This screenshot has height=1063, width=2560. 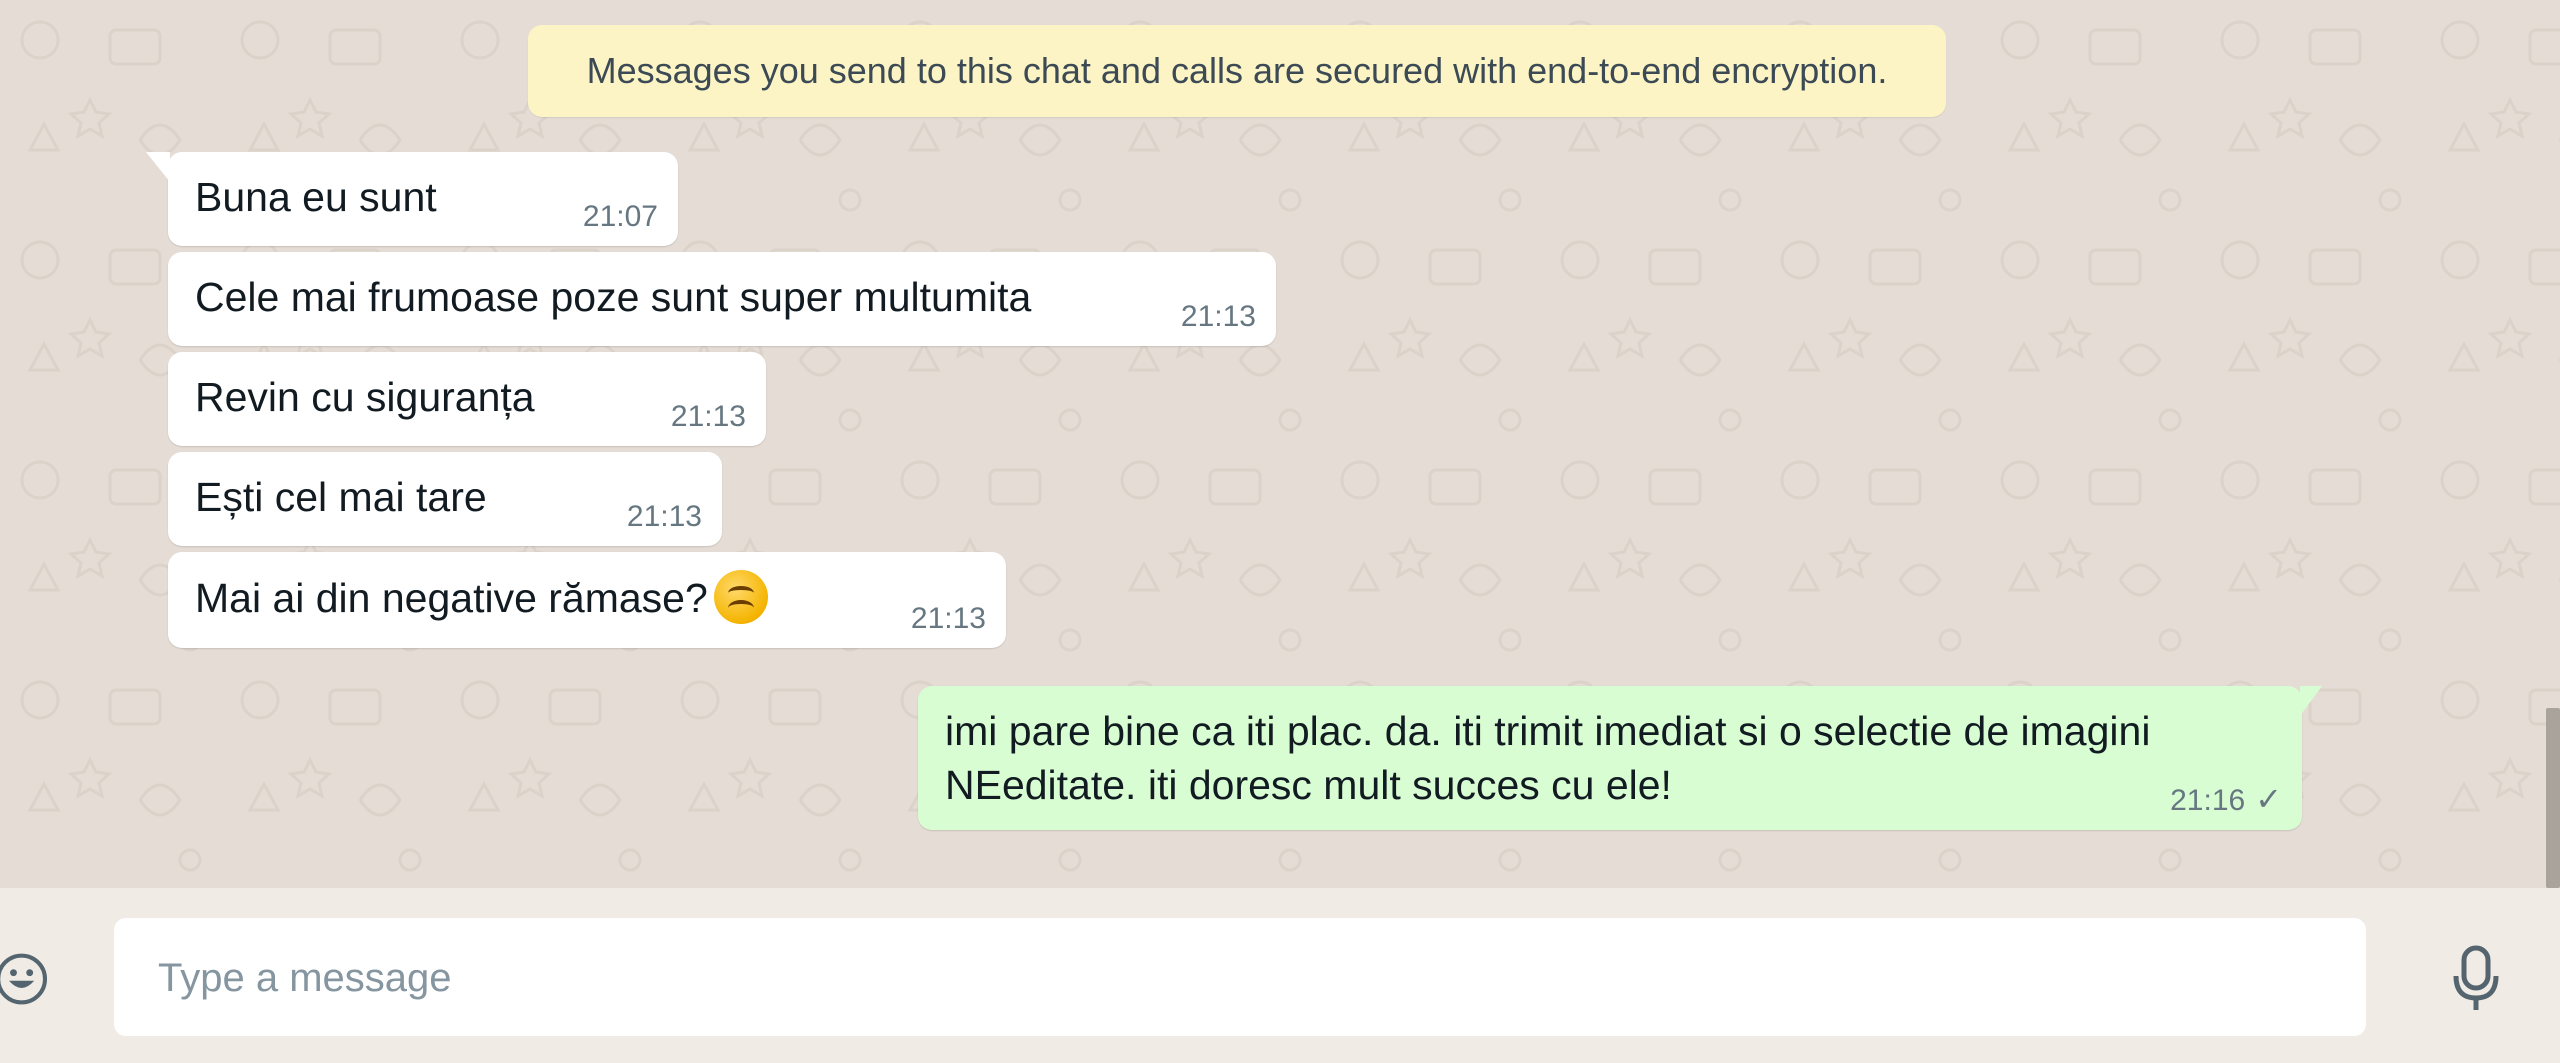 I want to click on emoji-button, so click(x=27, y=979).